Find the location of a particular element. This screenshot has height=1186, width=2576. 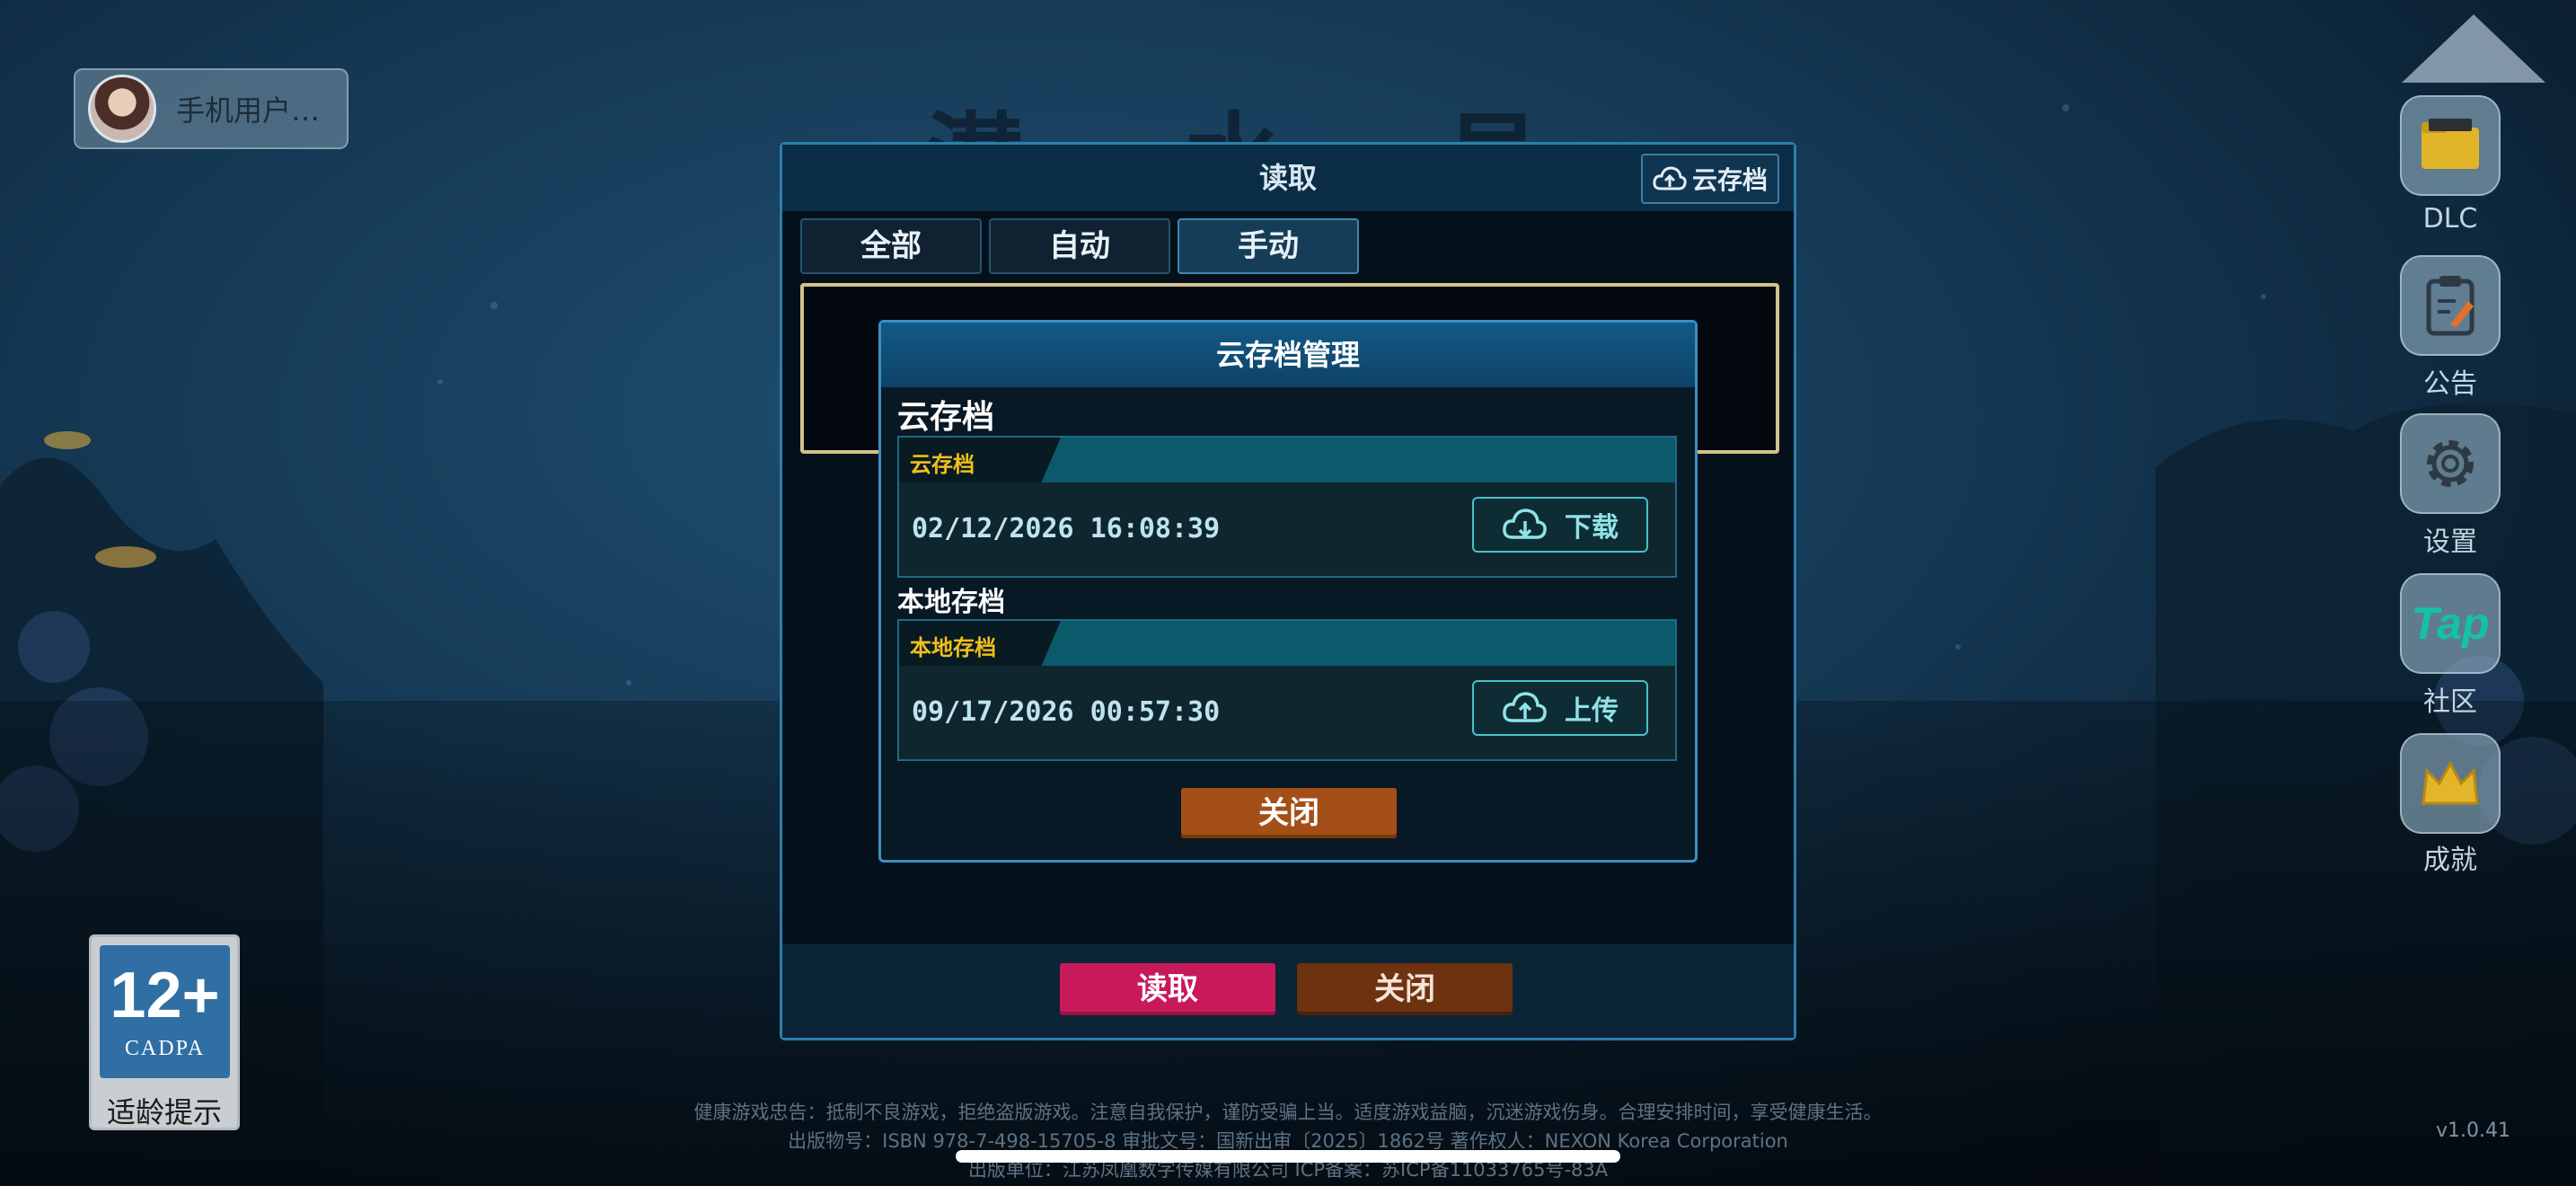

cloud-save-date: 02/12/2026 16:08:39 is located at coordinates (1066, 528).